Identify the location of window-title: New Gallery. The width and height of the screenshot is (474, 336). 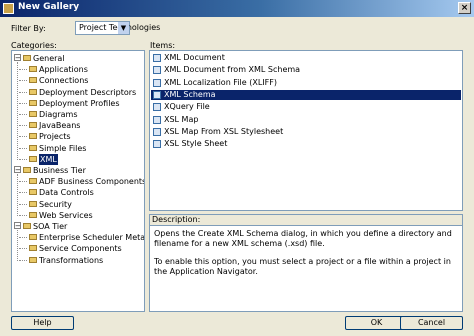
(49, 7).